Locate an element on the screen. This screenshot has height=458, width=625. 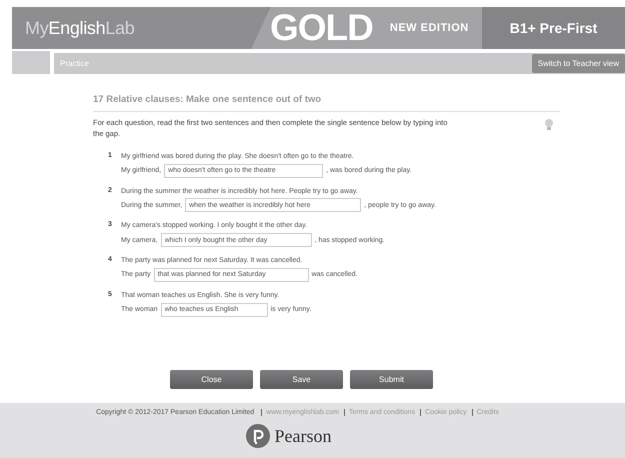
exercise-title: 17 Relative clauses: Make one sentence out of two is located at coordinates (326, 103).